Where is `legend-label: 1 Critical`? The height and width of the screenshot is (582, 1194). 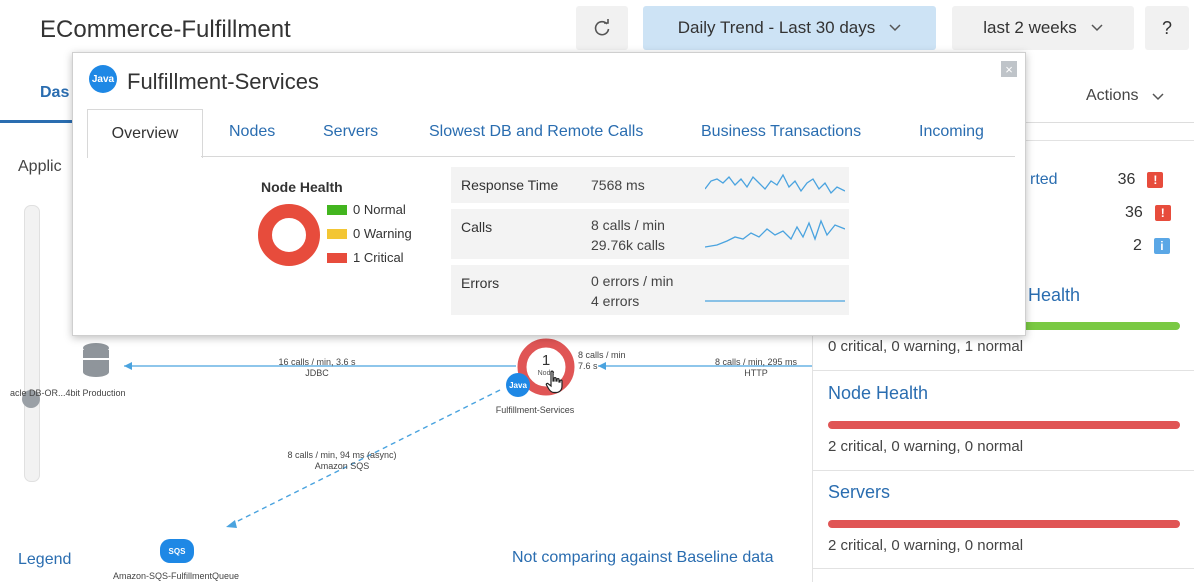 legend-label: 1 Critical is located at coordinates (378, 257).